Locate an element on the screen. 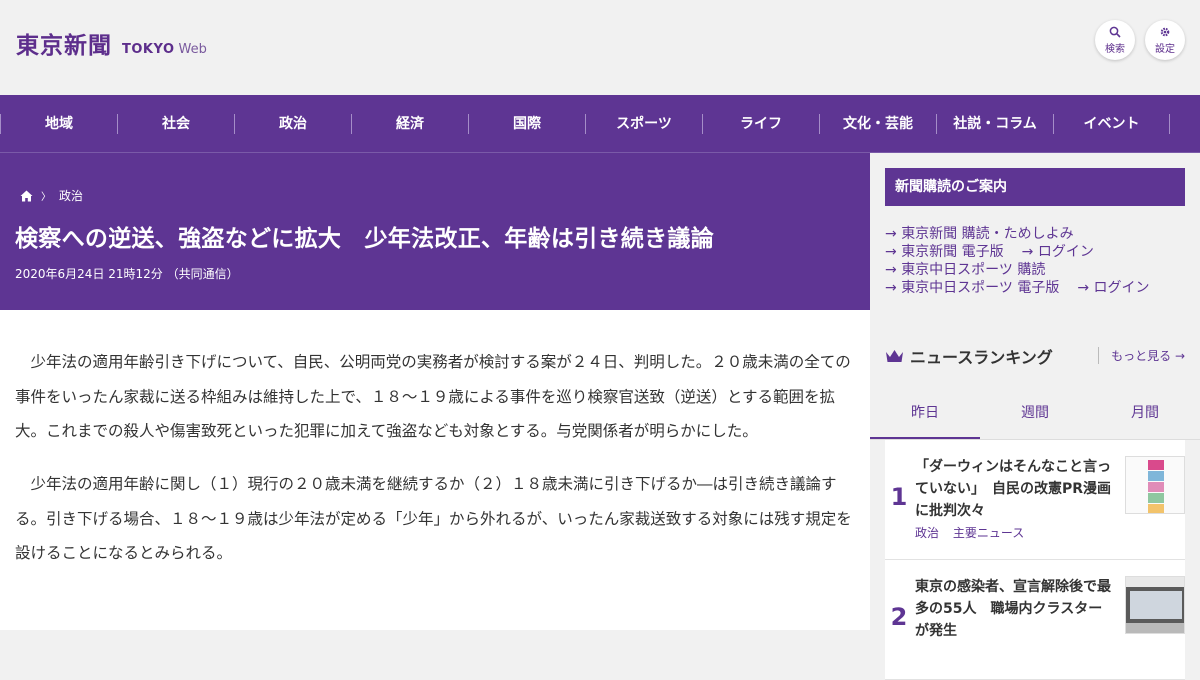  more-link: もっと見る → is located at coordinates (1141, 355).